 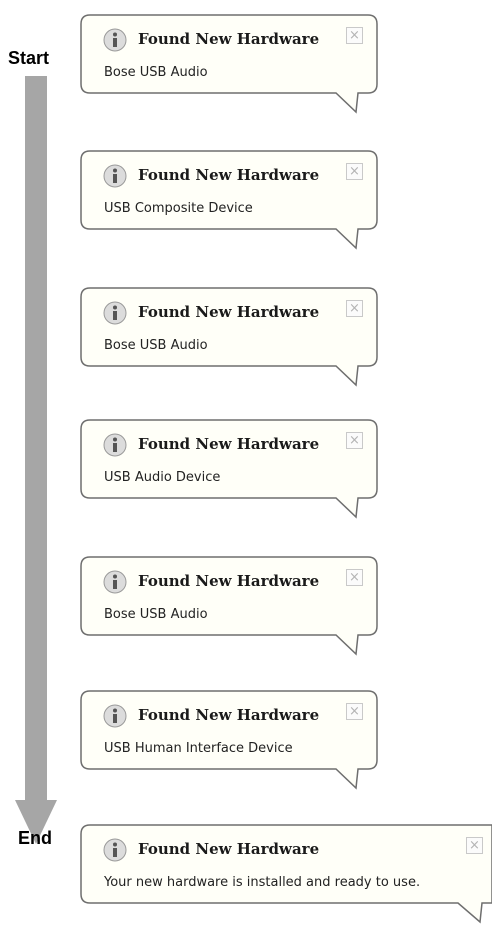 I want to click on notification-message: USB Audio Device, so click(x=162, y=477).